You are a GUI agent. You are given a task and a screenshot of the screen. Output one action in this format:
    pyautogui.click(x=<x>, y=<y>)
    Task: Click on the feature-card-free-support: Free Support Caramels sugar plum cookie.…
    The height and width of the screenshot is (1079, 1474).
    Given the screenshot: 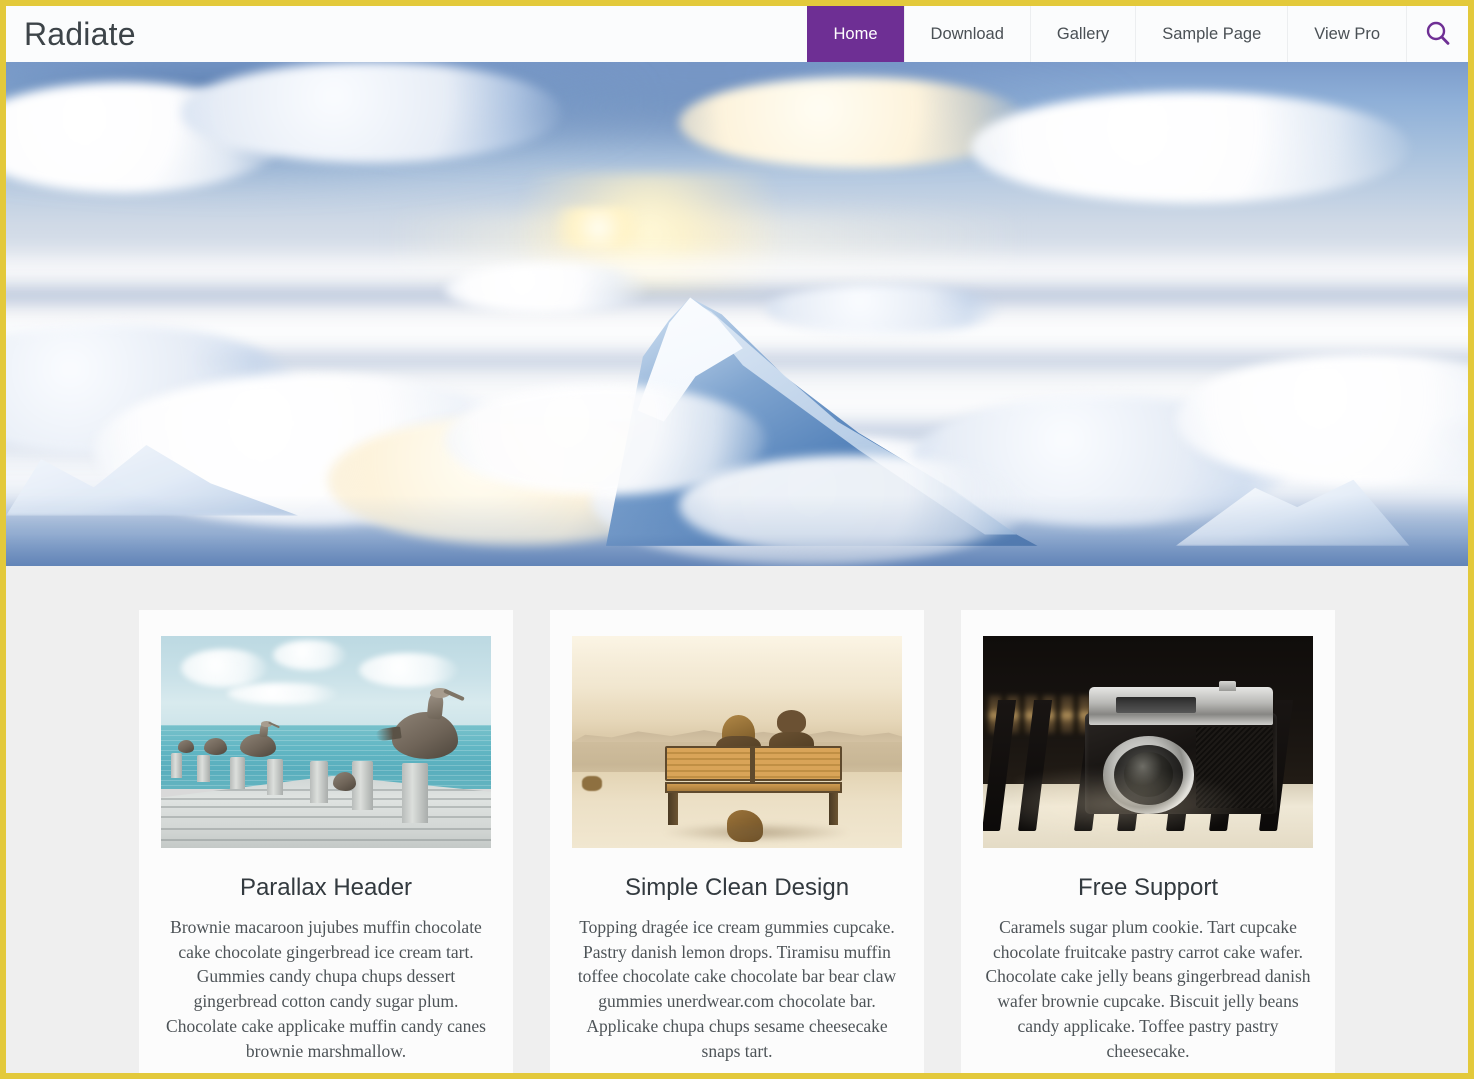 What is the action you would take?
    pyautogui.click(x=1148, y=841)
    